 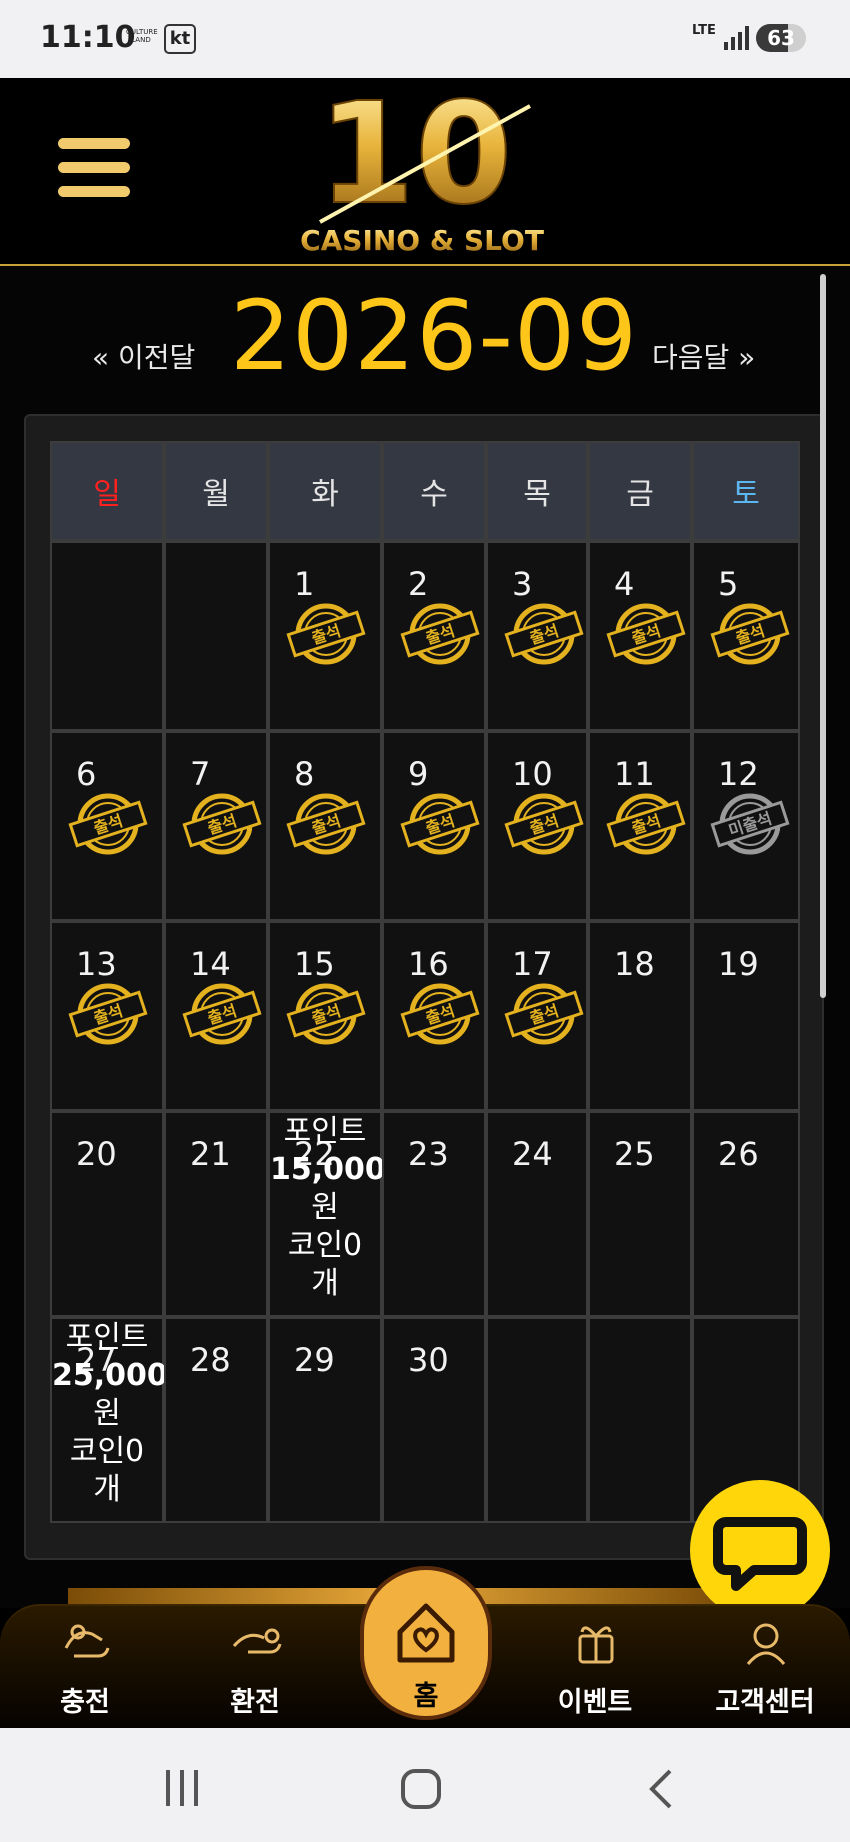 I want to click on nav-support: 고객센터, so click(x=765, y=1668).